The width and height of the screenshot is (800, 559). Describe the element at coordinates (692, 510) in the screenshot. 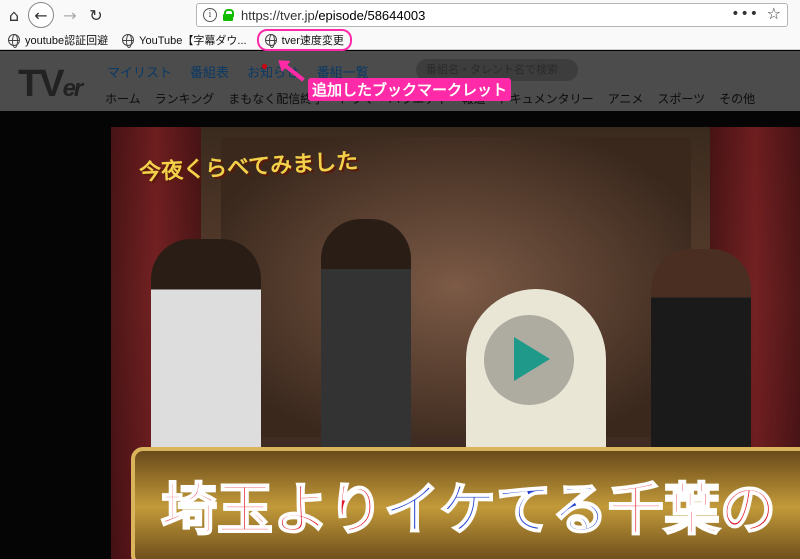

I see `caption-part-3: 千葉の` at that location.